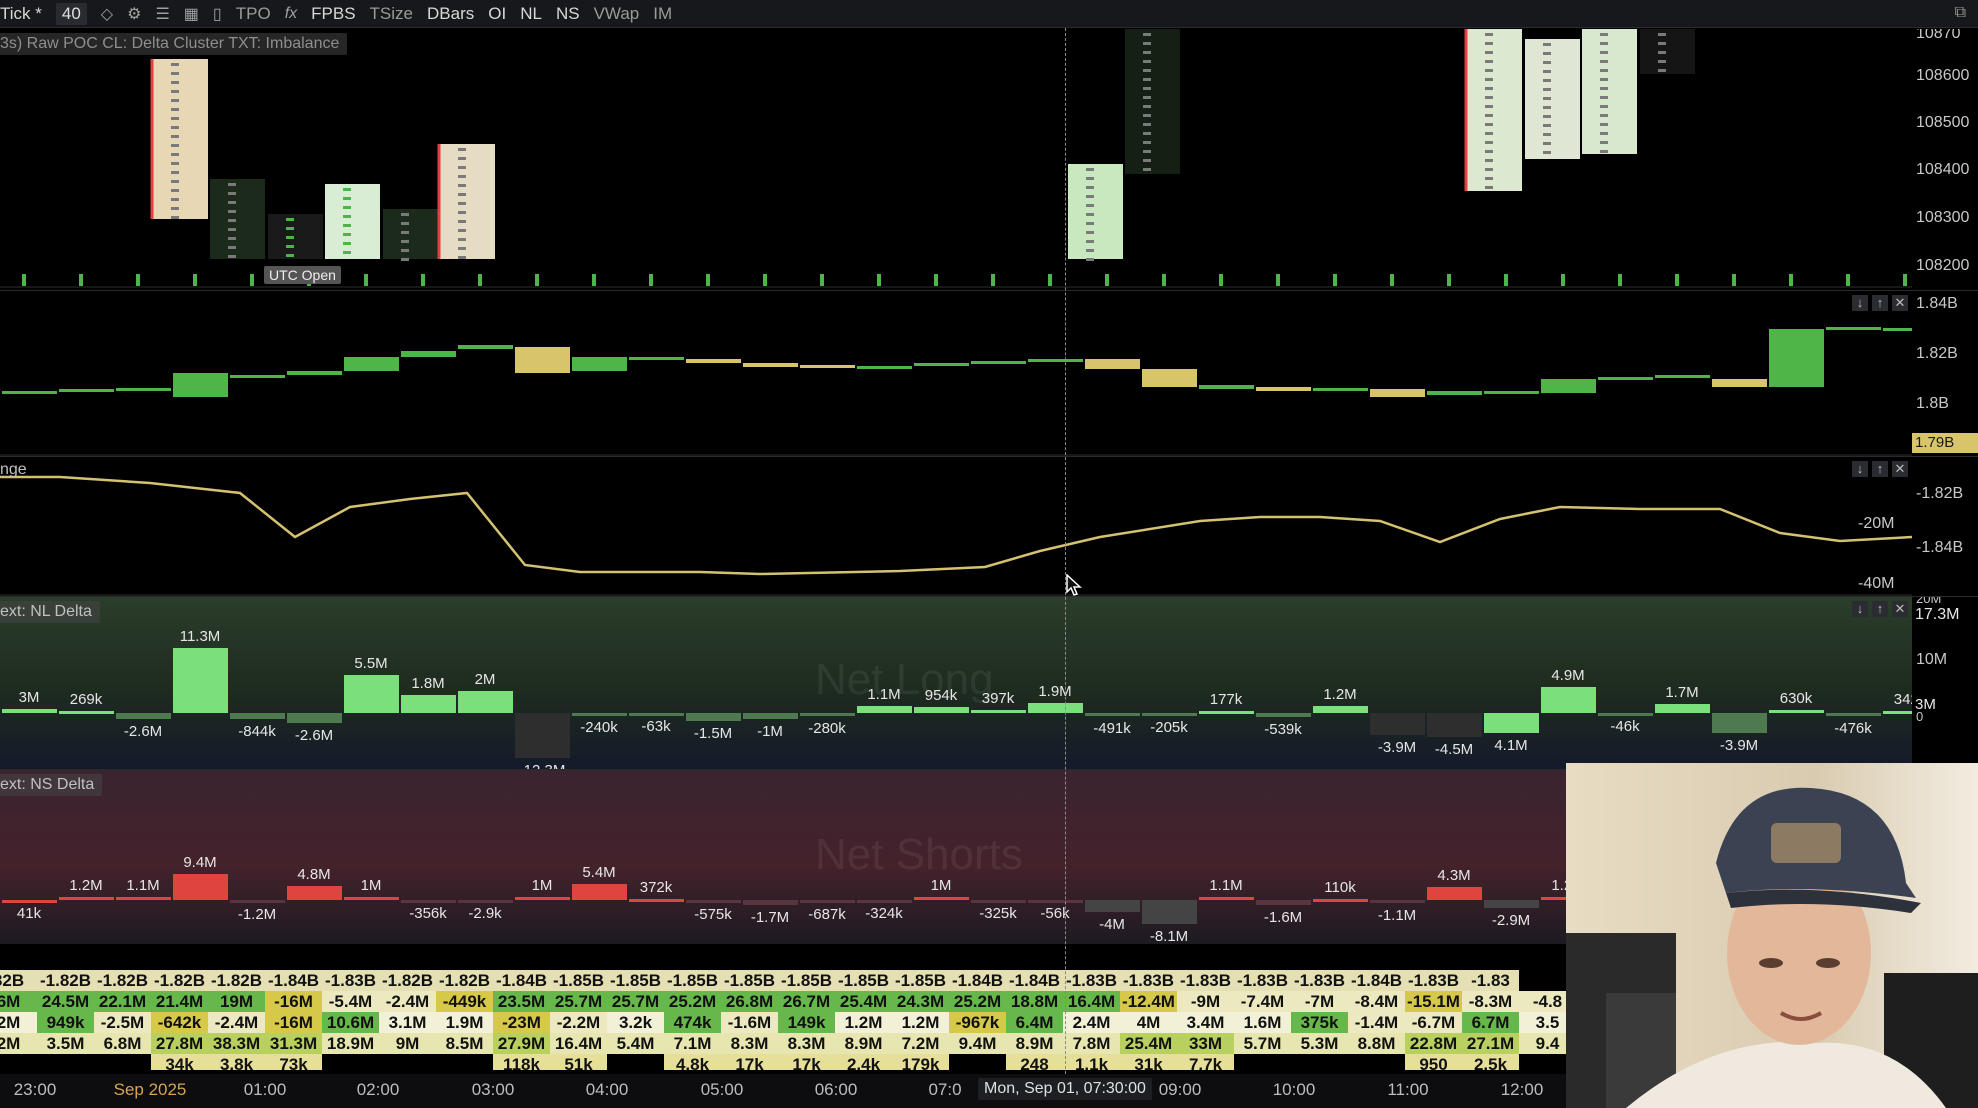  I want to click on ns-bar-label: -1.6M, so click(1283, 917).